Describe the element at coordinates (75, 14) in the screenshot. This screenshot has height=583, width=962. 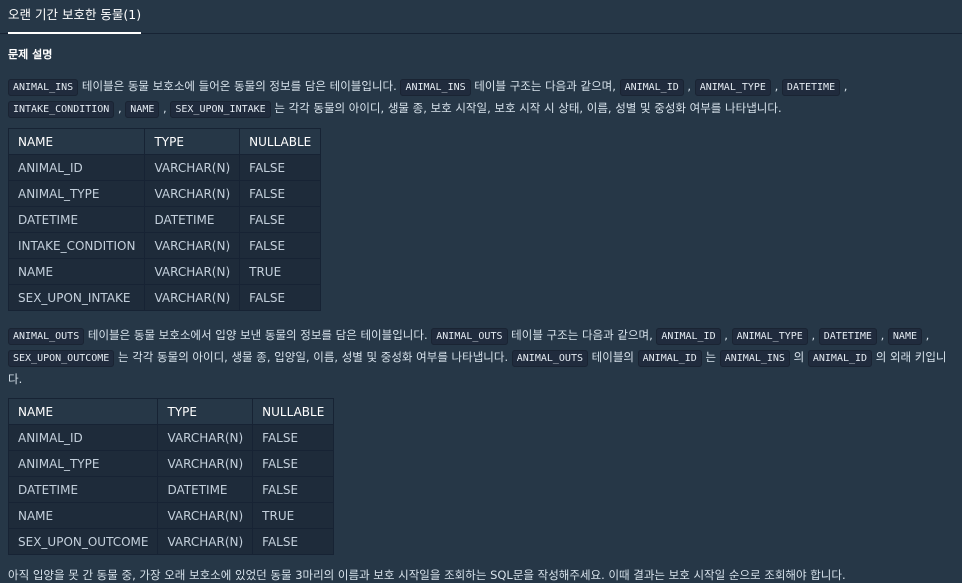
I see `tab-label: 오랜 기간 보호한 동물(1)` at that location.